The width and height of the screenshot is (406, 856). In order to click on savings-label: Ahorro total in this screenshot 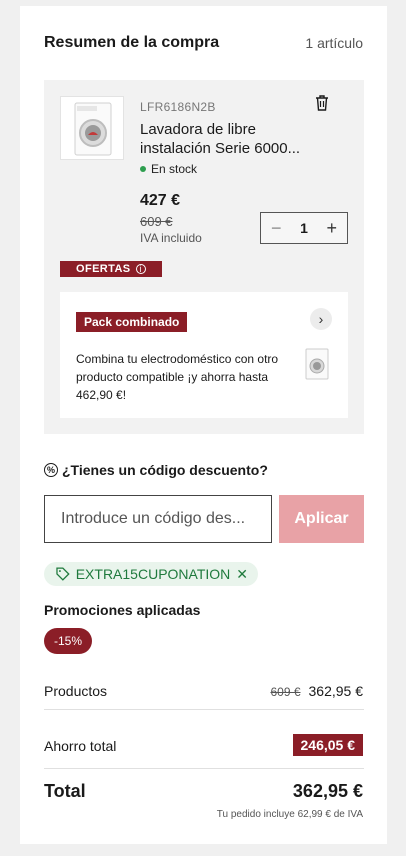, I will do `click(80, 746)`.